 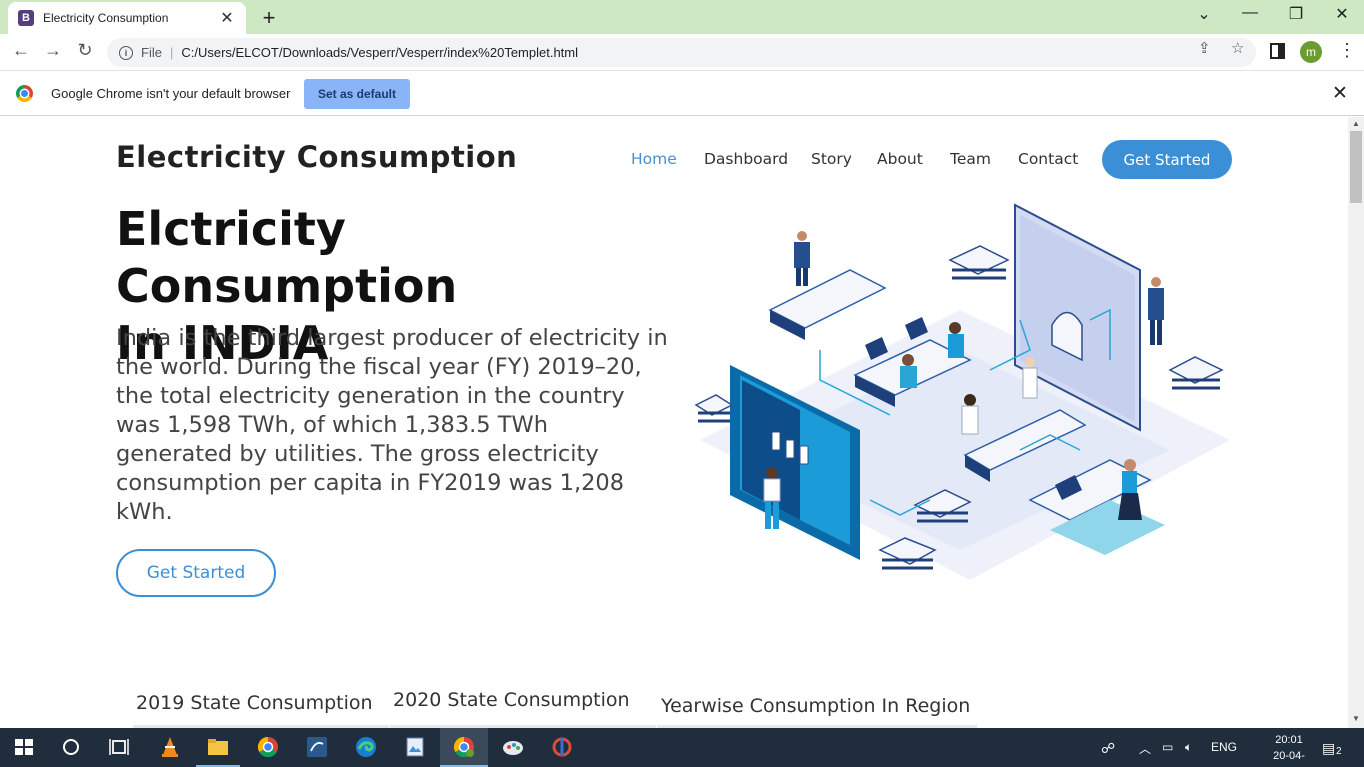 What do you see at coordinates (831, 159) in the screenshot?
I see `nav-story: Story` at bounding box center [831, 159].